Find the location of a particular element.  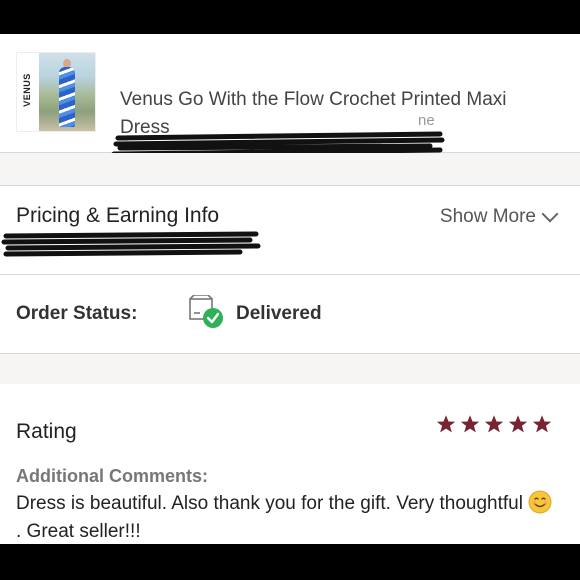

bottom-letterbox is located at coordinates (290, 562).